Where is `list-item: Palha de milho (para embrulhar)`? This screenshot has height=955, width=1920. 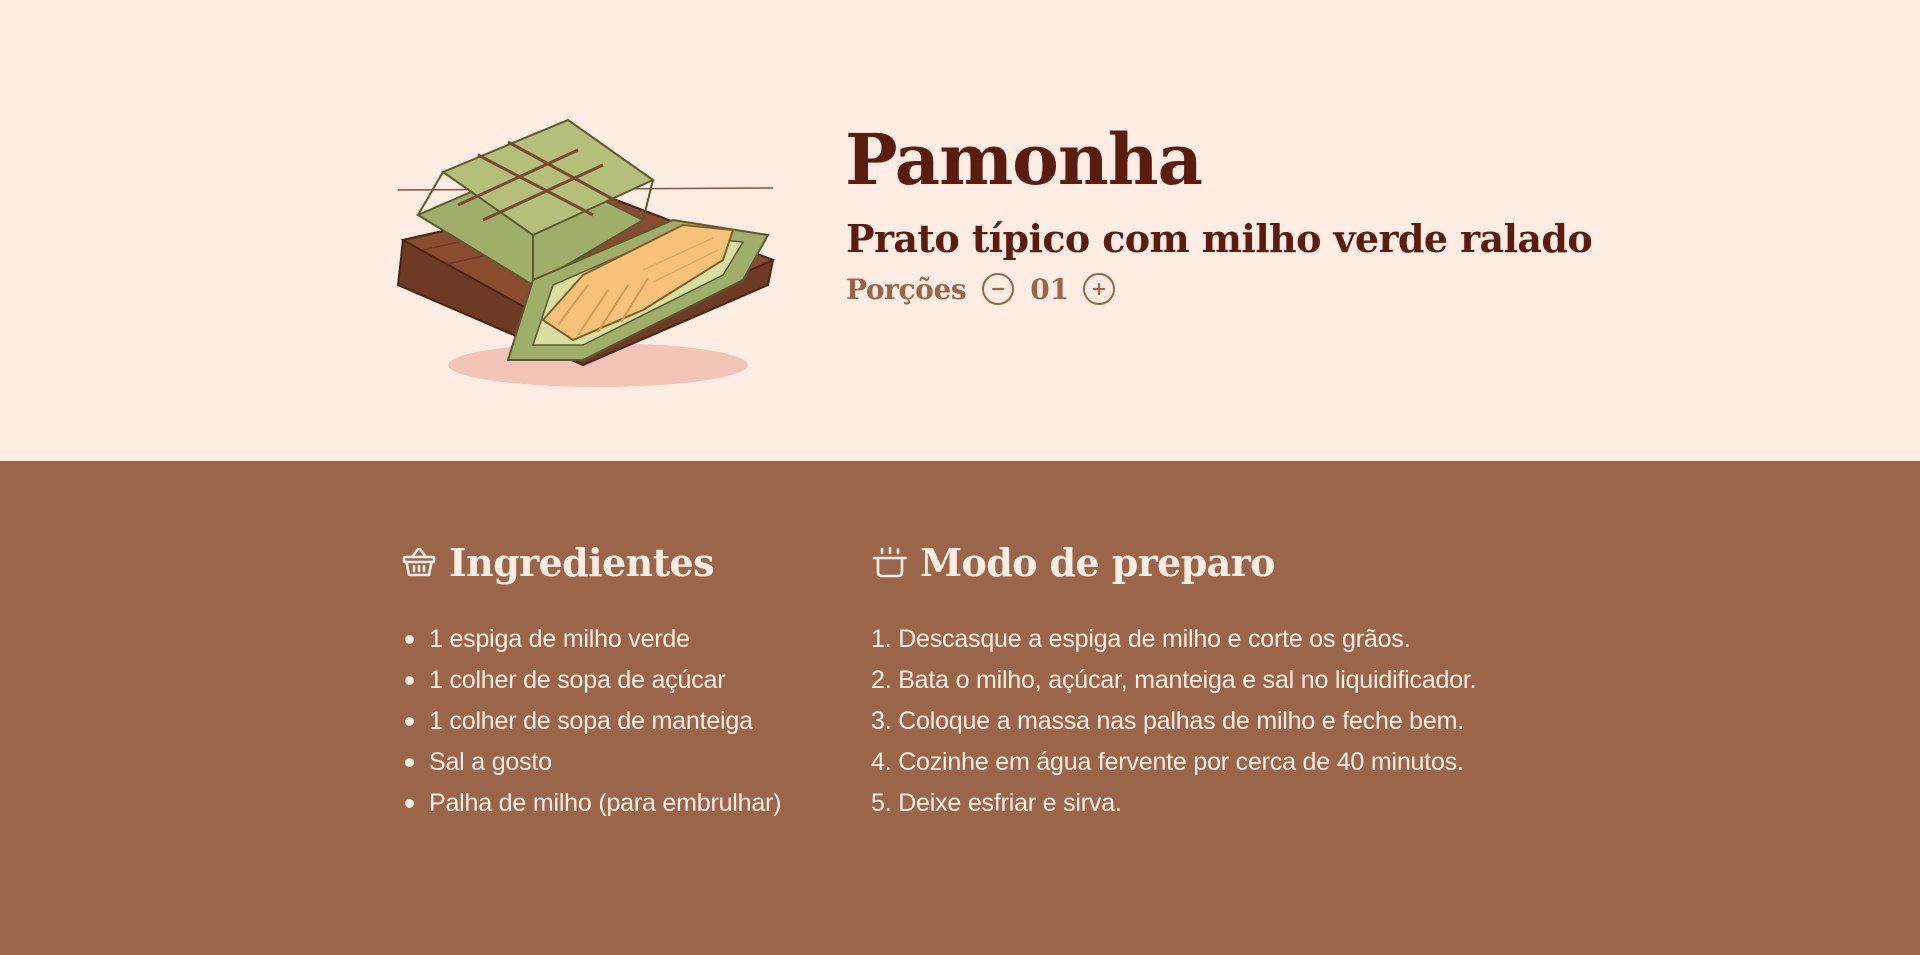 list-item: Palha de milho (para embrulhar) is located at coordinates (593, 803).